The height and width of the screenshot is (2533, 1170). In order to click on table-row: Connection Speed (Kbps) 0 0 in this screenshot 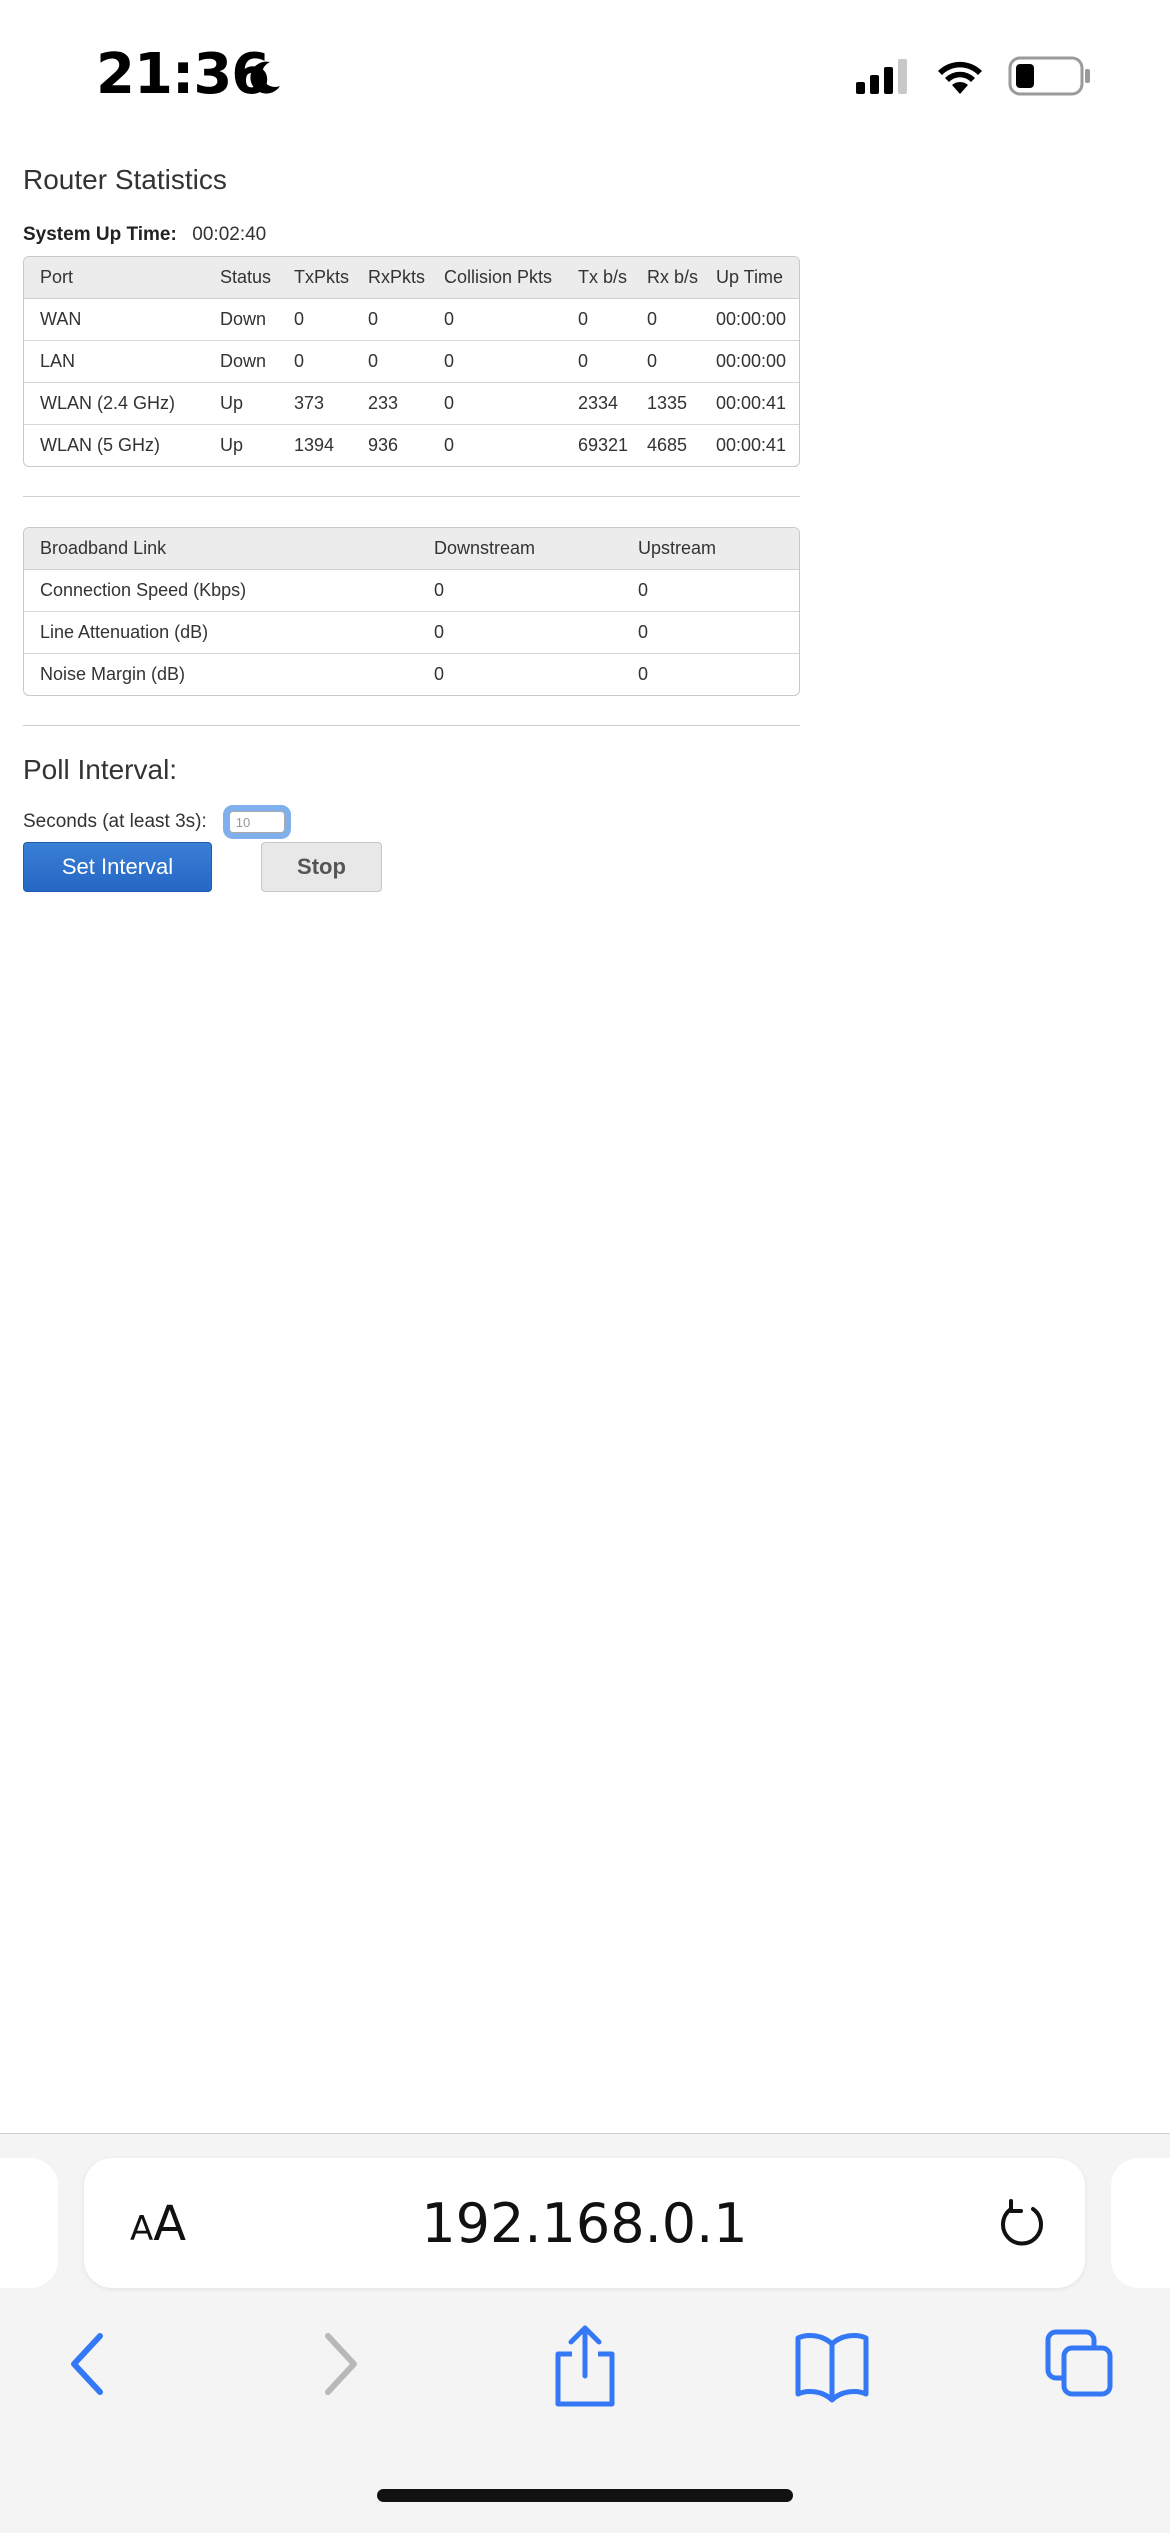, I will do `click(411, 591)`.